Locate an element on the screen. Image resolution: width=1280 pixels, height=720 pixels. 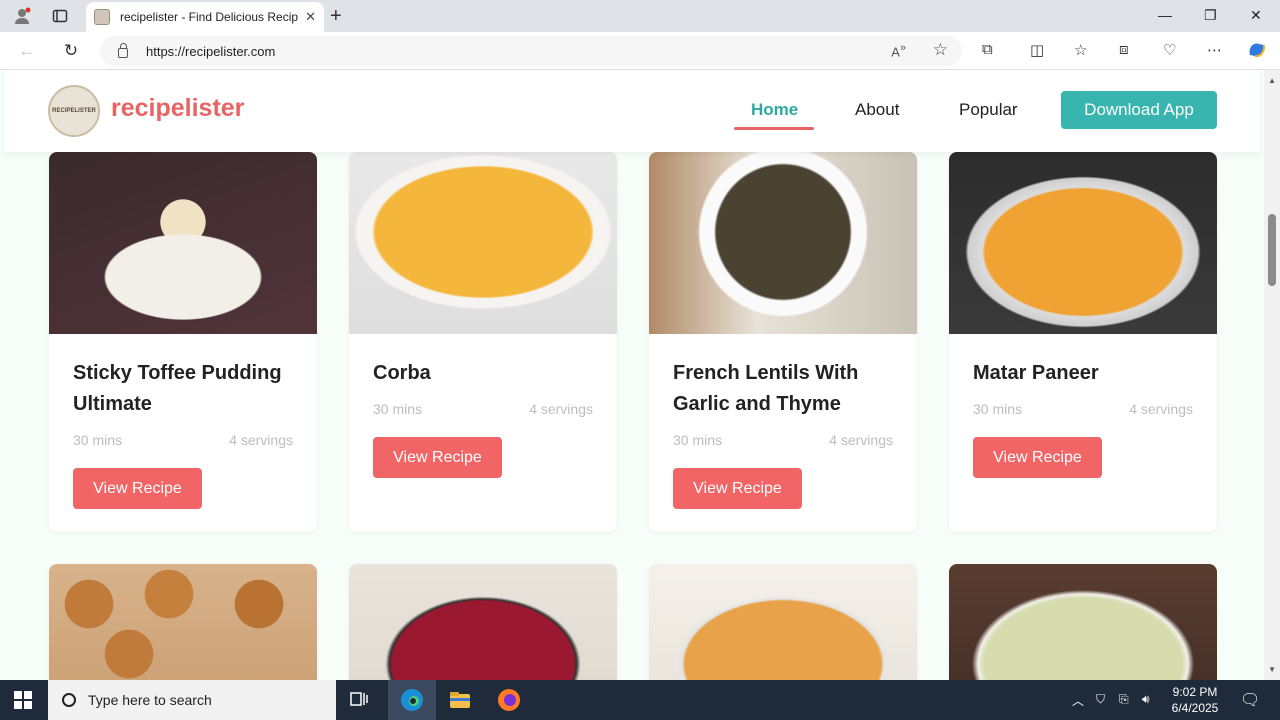
volume-icon: 🔊︎ is located at coordinates (1146, 699).